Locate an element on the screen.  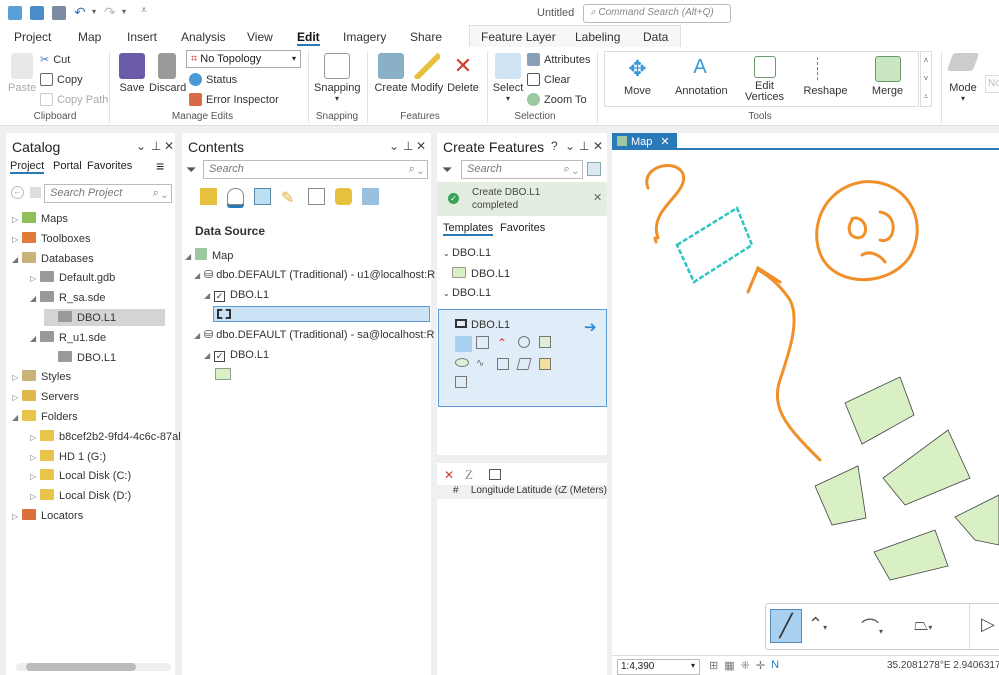
snapping-view-icon is located at coordinates (316, 196).